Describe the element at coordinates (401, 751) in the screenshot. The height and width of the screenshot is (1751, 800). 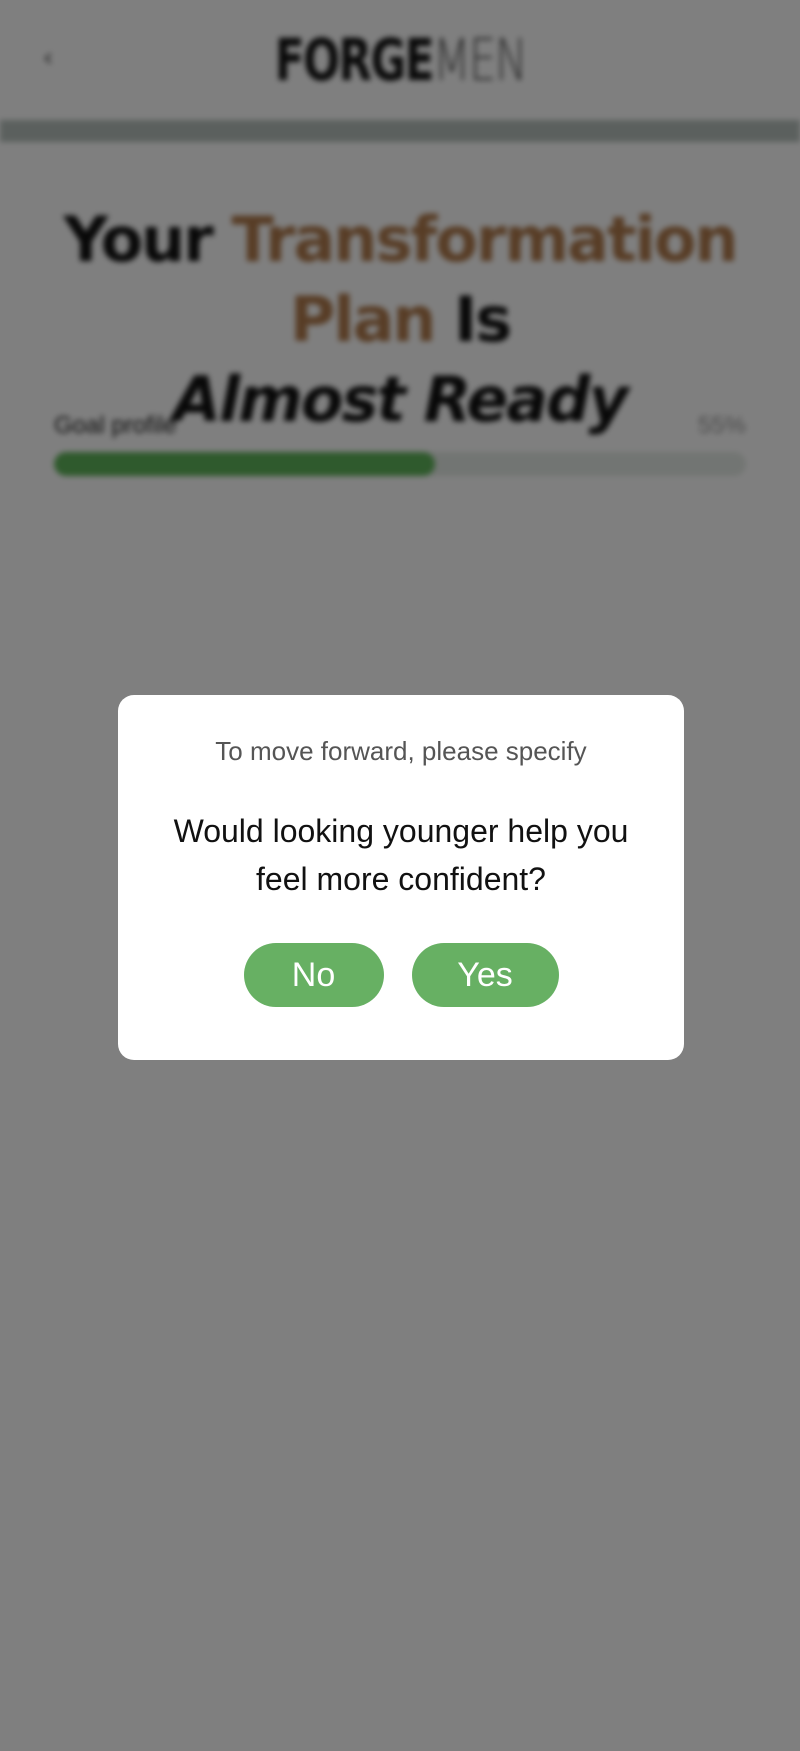
I see `dialog-subtitle: To move forward, please specify` at that location.